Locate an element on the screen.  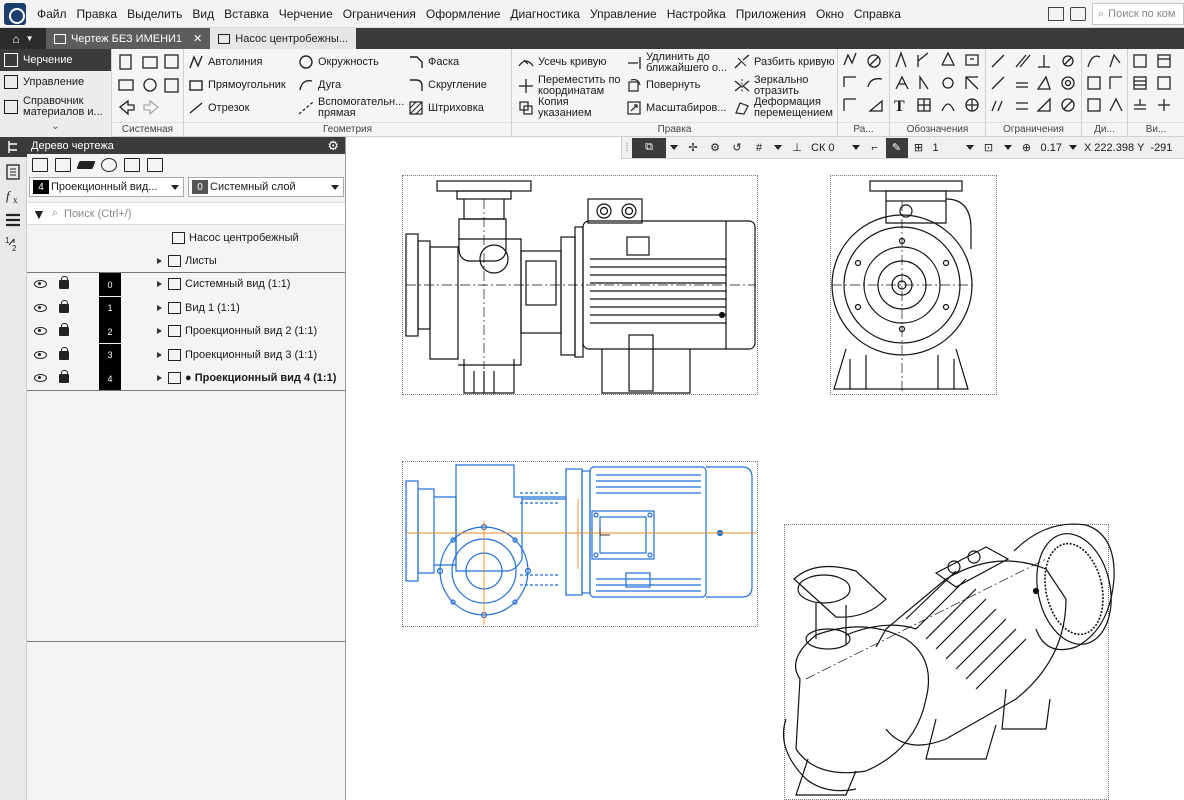
autoline-button: Автолиния is located at coordinates (225, 62).